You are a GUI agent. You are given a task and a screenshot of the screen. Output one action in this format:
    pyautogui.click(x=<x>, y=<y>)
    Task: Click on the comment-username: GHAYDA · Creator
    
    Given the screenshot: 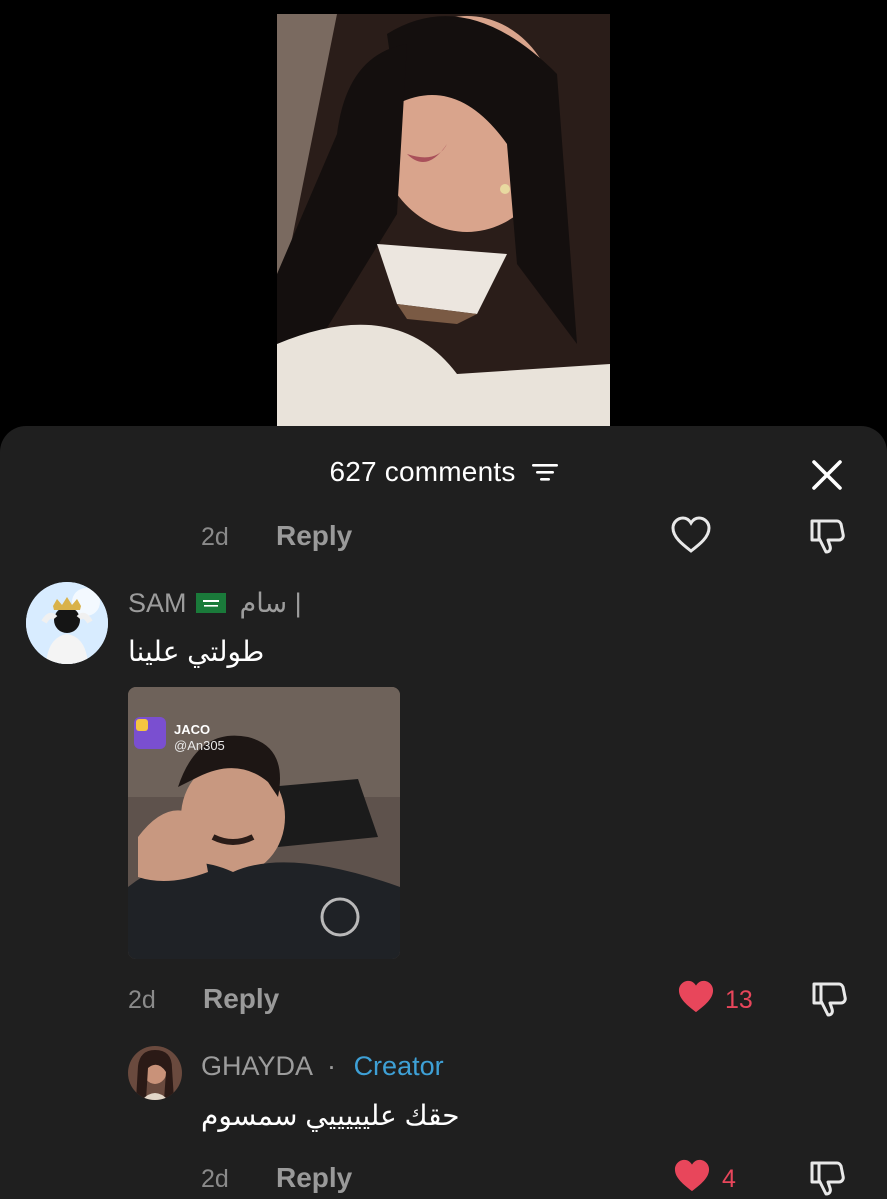 What is the action you would take?
    pyautogui.click(x=322, y=1066)
    